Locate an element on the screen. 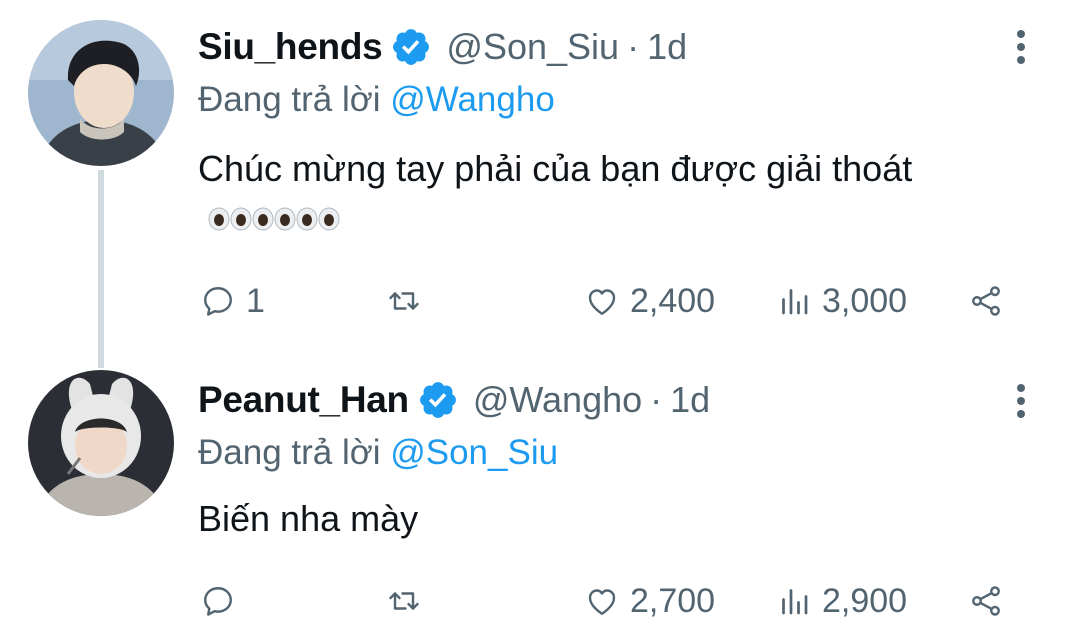 This screenshot has width=1080, height=642. replying-to: Đang trả lời @Son_Siu is located at coordinates (378, 453).